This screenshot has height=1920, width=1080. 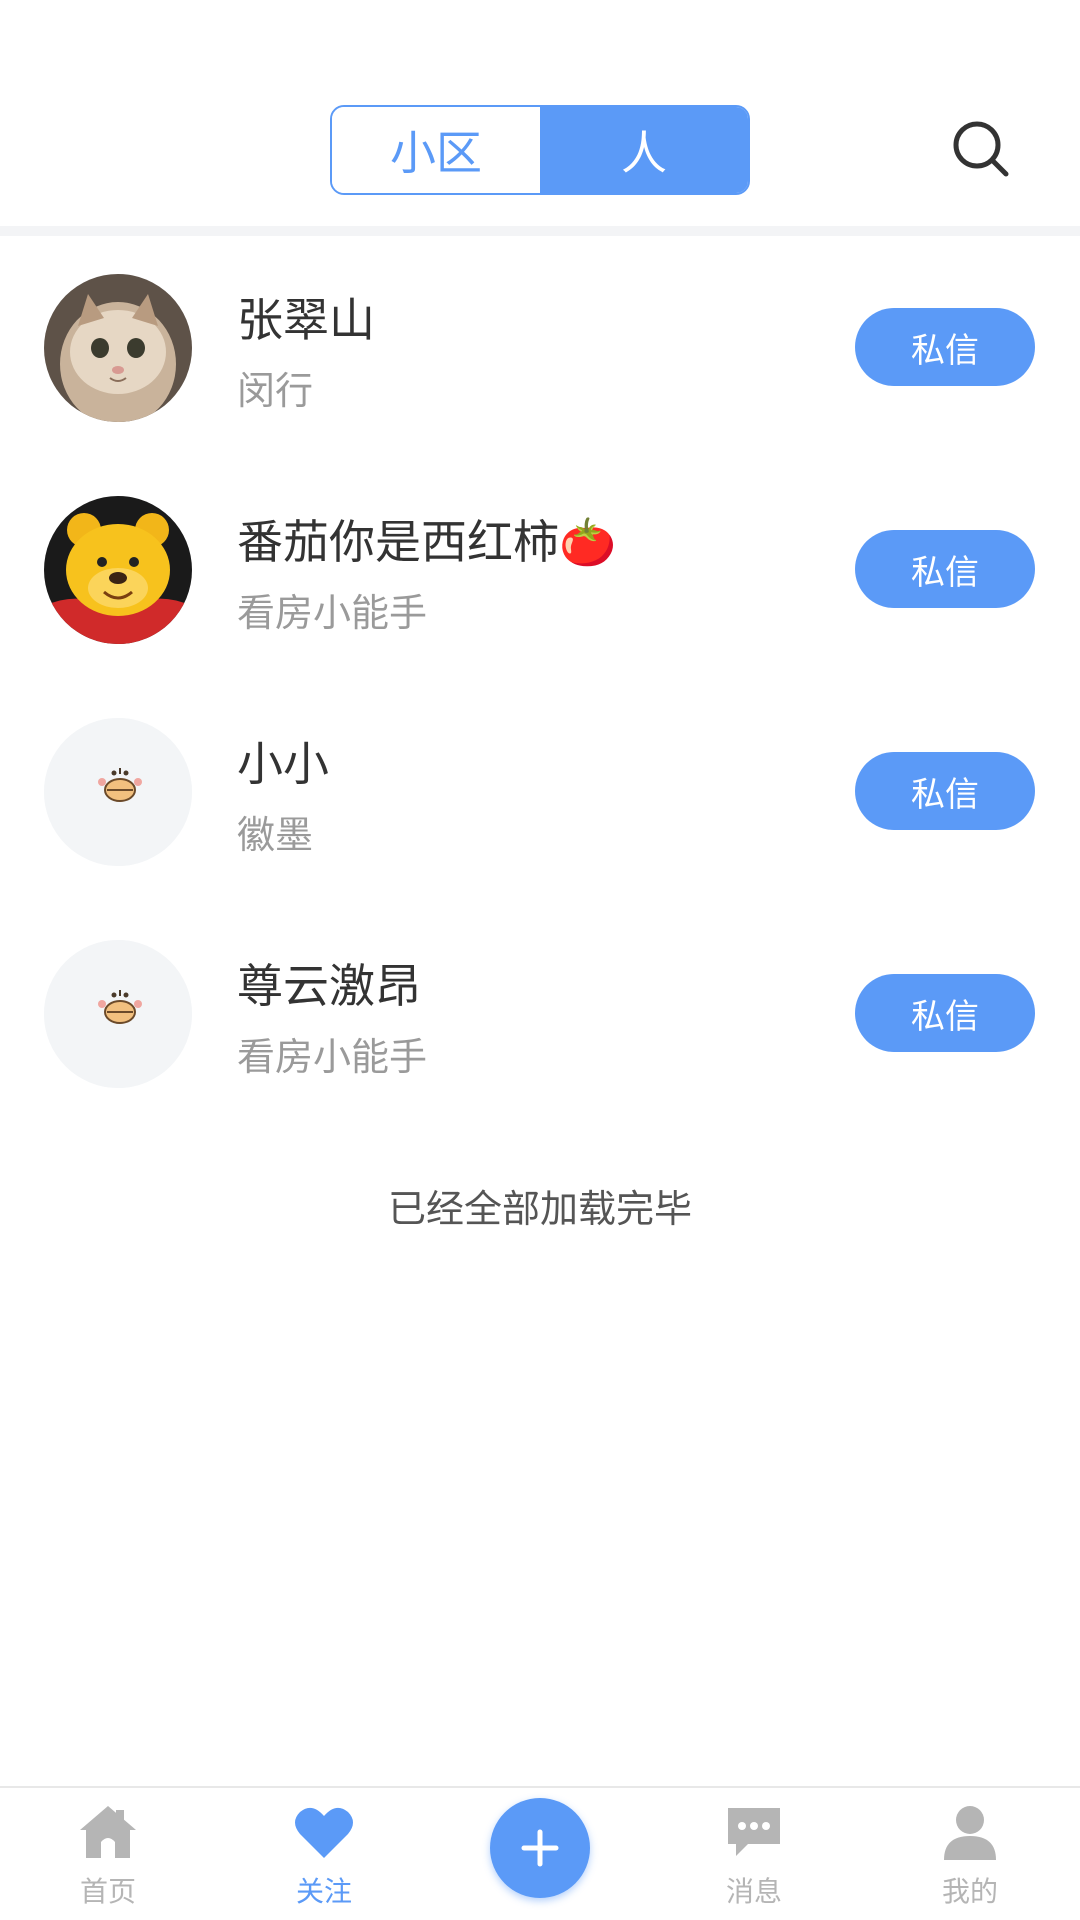 What do you see at coordinates (540, 791) in the screenshot?
I see `list-item: 小小 徽墨 私信` at bounding box center [540, 791].